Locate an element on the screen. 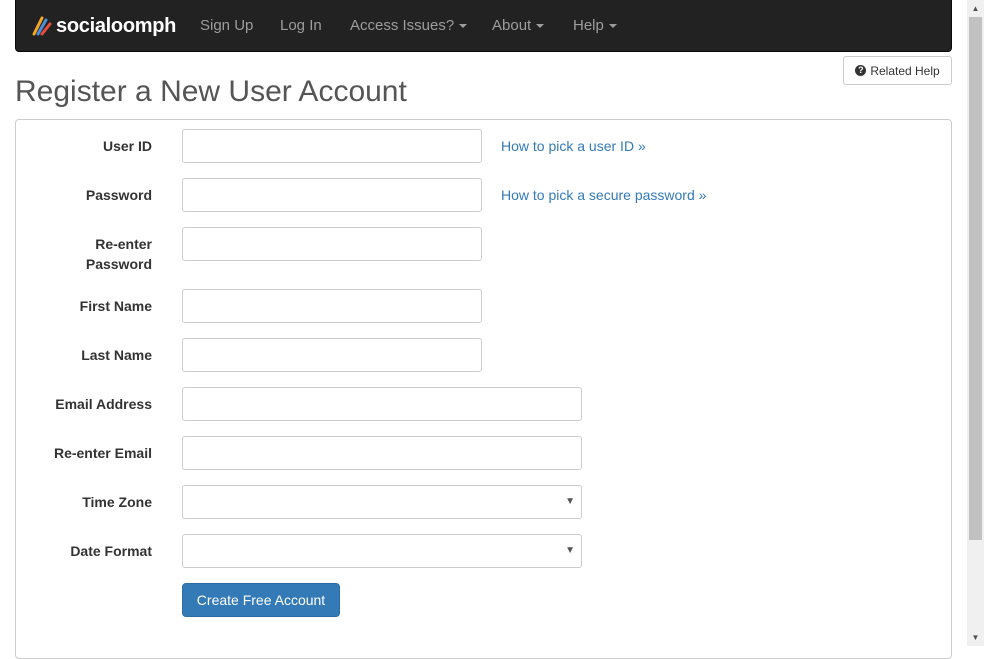 The height and width of the screenshot is (659, 984). vertical-scrollbar: ▲ ▼ is located at coordinates (975, 323).